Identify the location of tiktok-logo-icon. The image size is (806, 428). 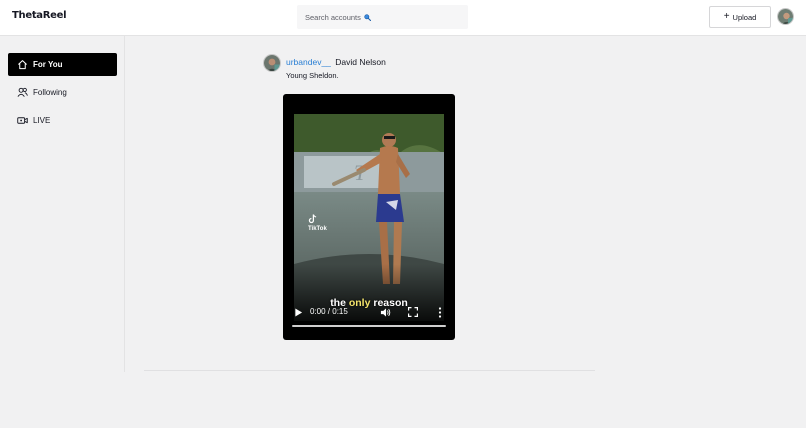
(312, 219).